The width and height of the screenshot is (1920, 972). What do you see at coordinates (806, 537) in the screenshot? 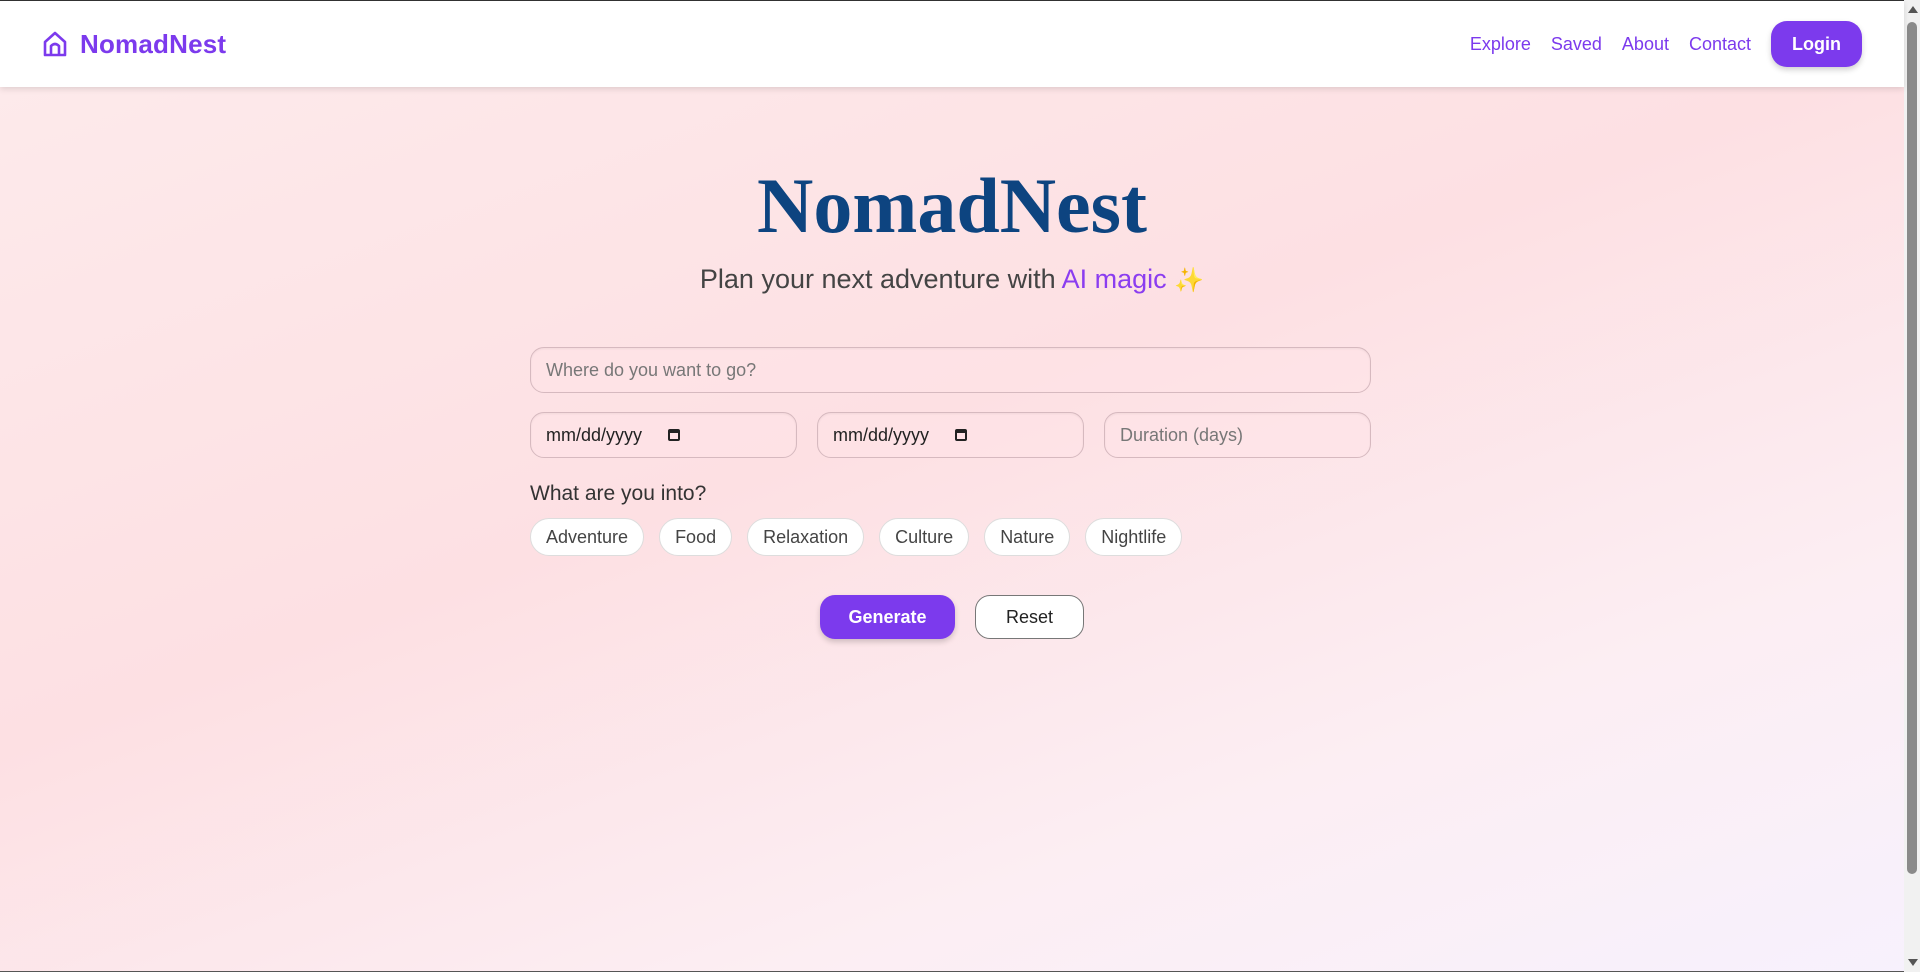
I see `chip-relaxation: Relaxation` at bounding box center [806, 537].